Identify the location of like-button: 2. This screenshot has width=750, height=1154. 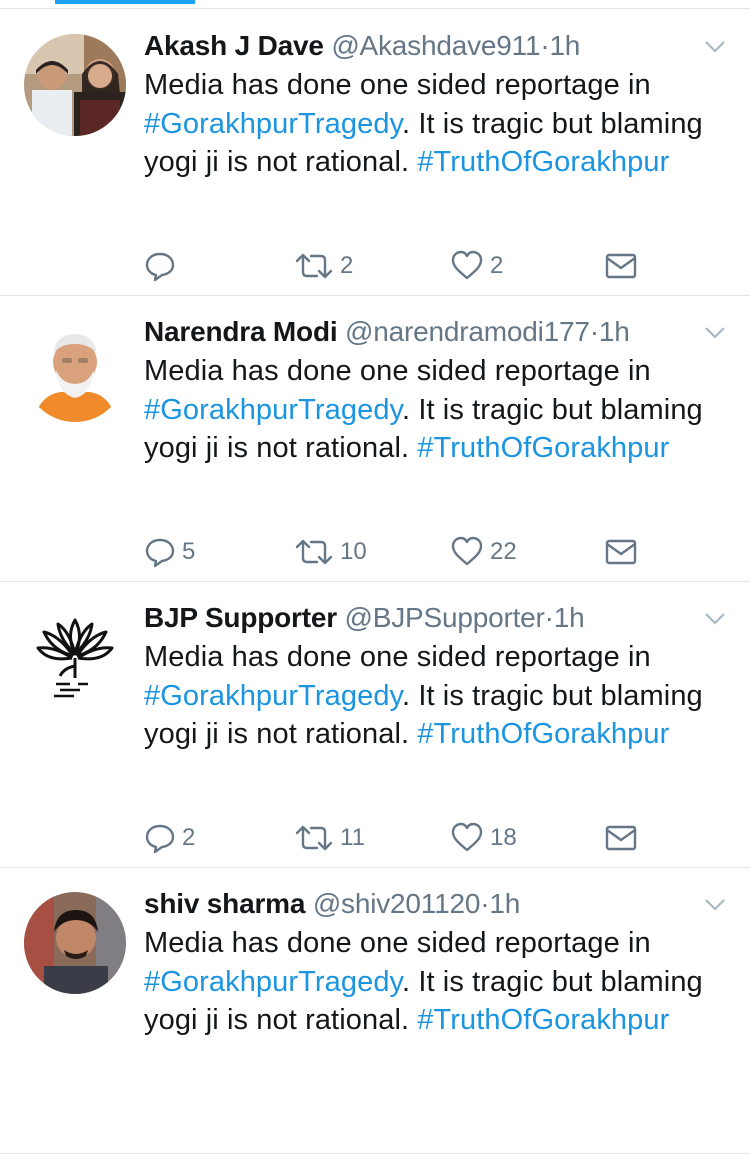
(476, 266).